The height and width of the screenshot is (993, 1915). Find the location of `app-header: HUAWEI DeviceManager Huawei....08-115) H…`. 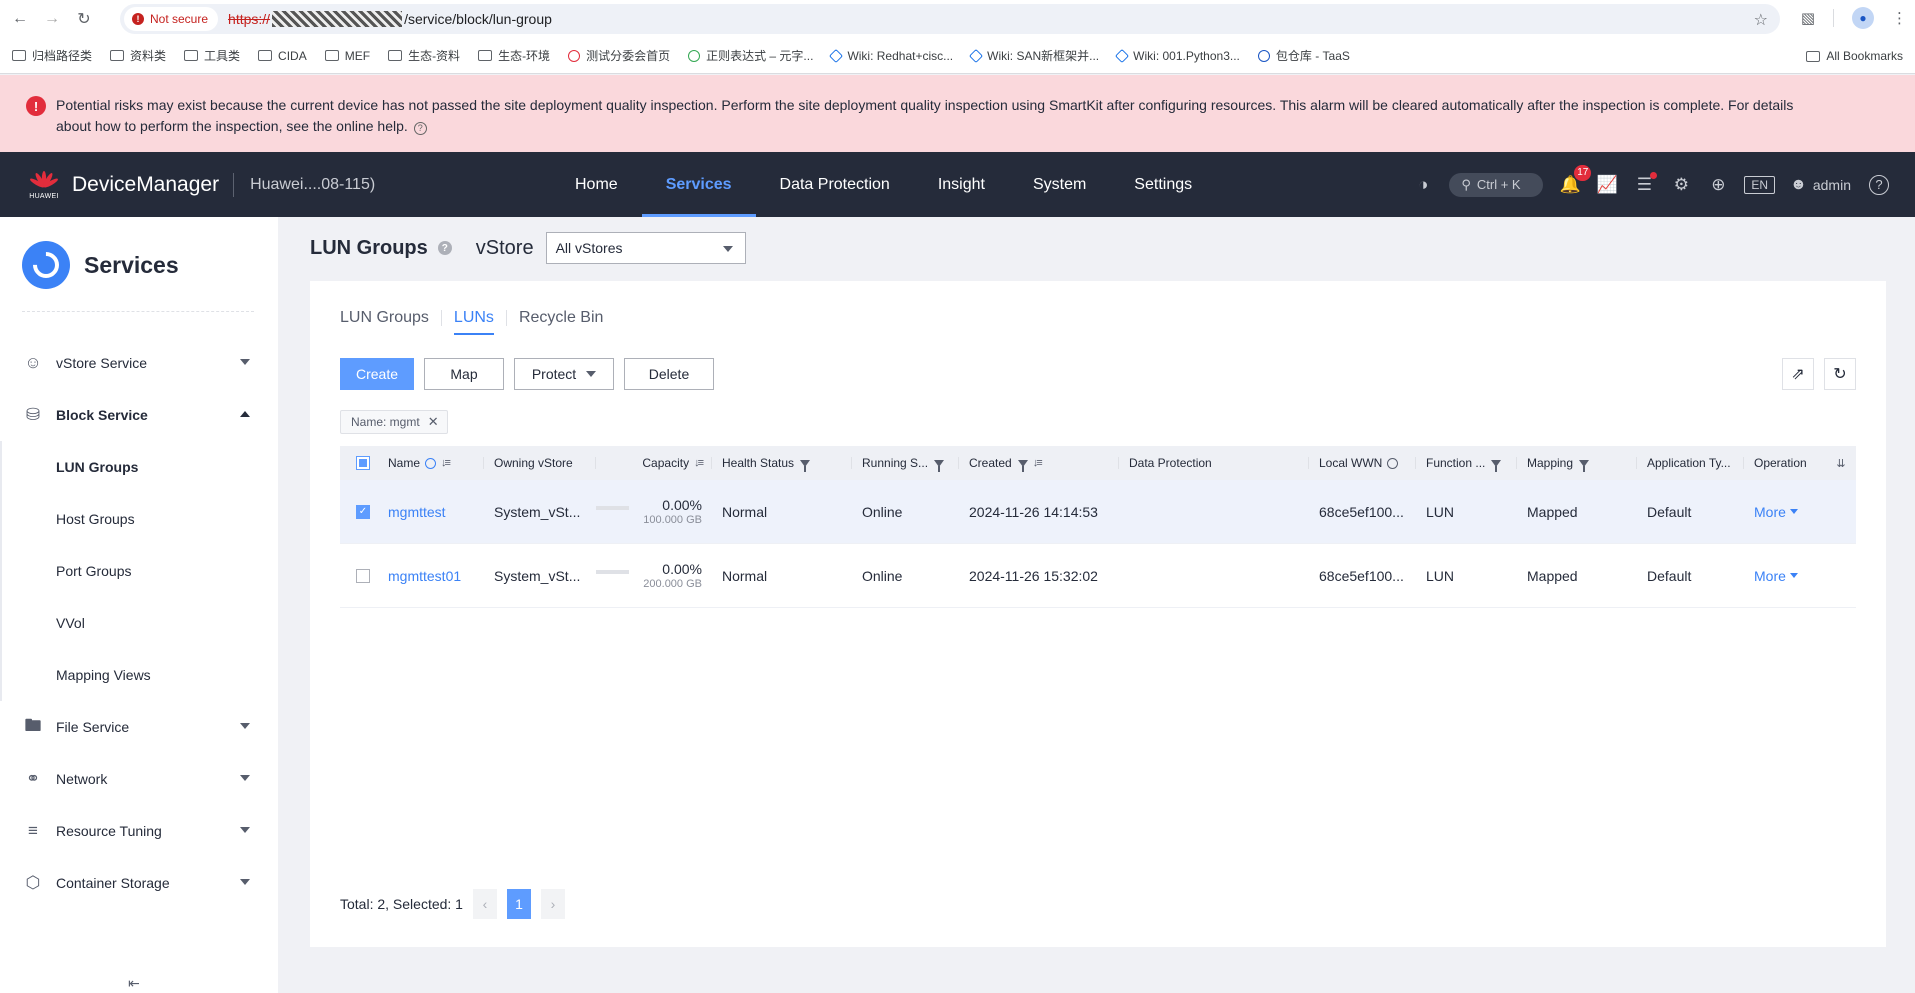

app-header: HUAWEI DeviceManager Huawei....08-115) H… is located at coordinates (957, 184).